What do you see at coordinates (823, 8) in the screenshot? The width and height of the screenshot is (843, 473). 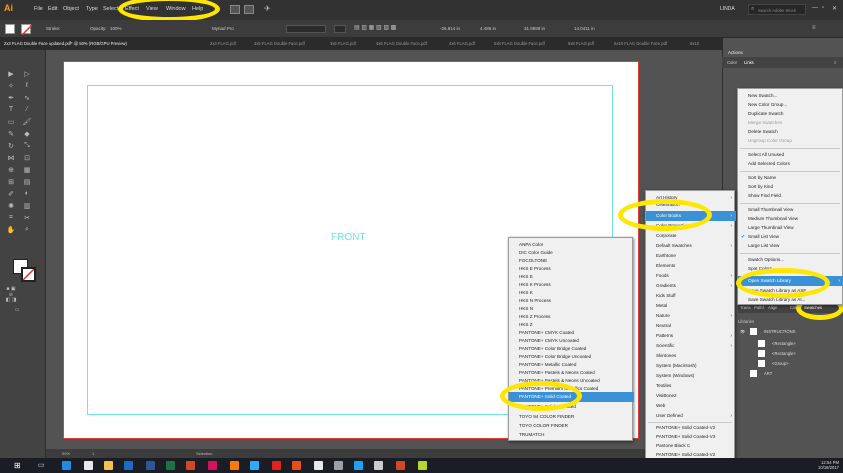 I see `maximize-icon: ▫` at bounding box center [823, 8].